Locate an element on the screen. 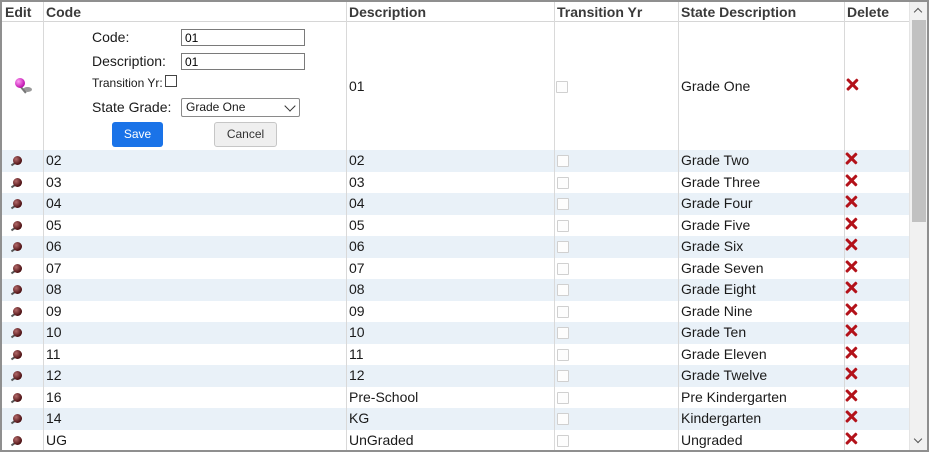 Image resolution: width=929 pixels, height=452 pixels. state-grade-label: State Grade: is located at coordinates (132, 107).